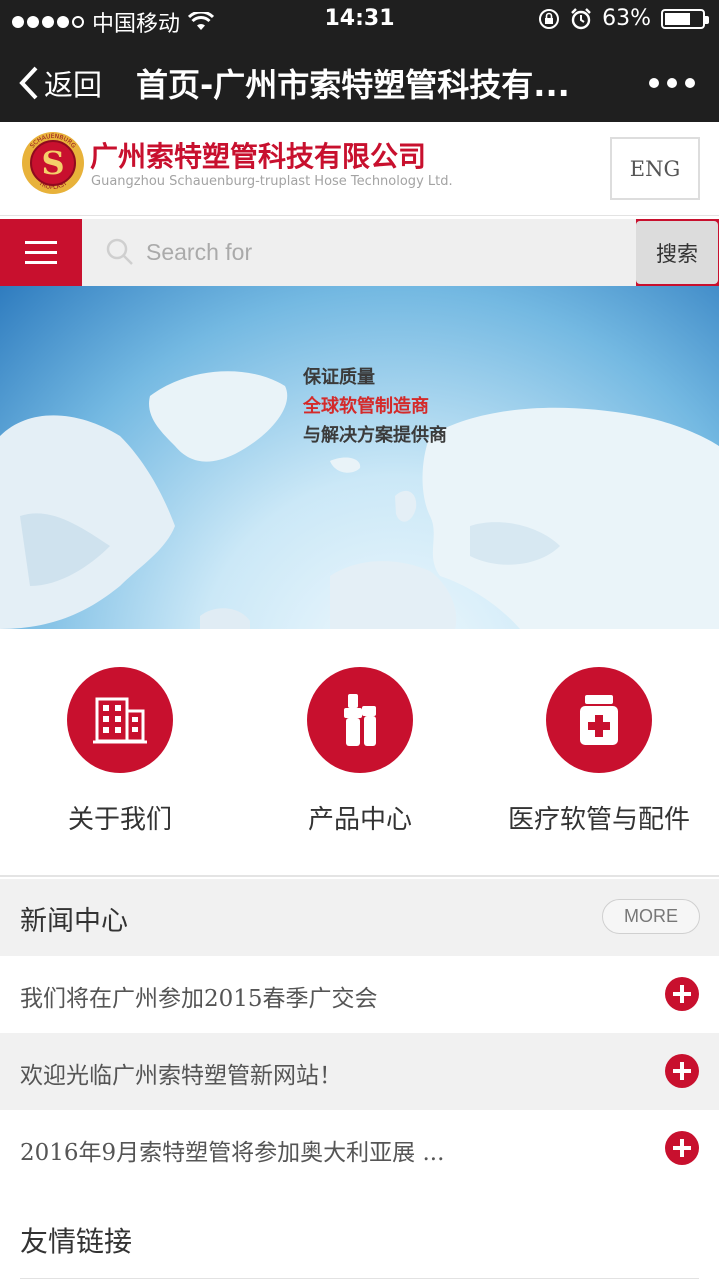  I want to click on slogan-line-1: 保证质量, so click(339, 377).